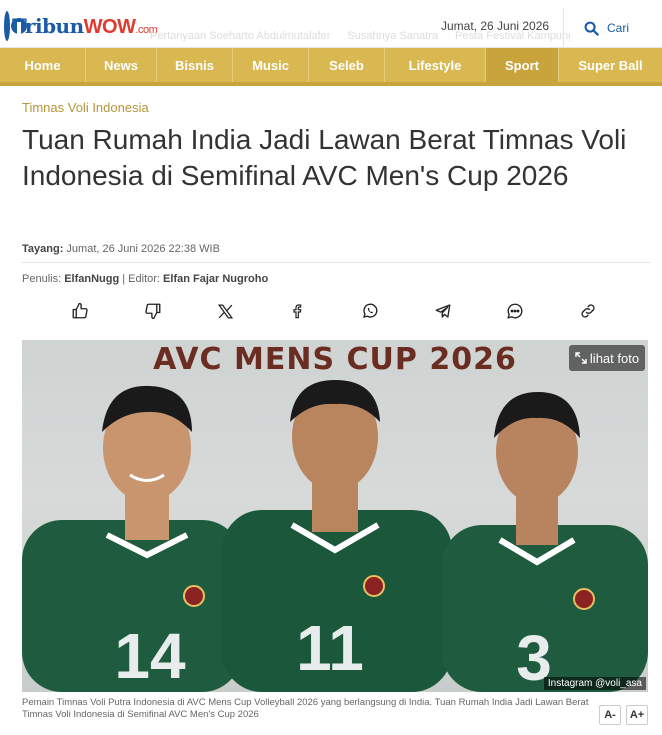 The width and height of the screenshot is (662, 735). I want to click on facebook-icon, so click(297, 311).